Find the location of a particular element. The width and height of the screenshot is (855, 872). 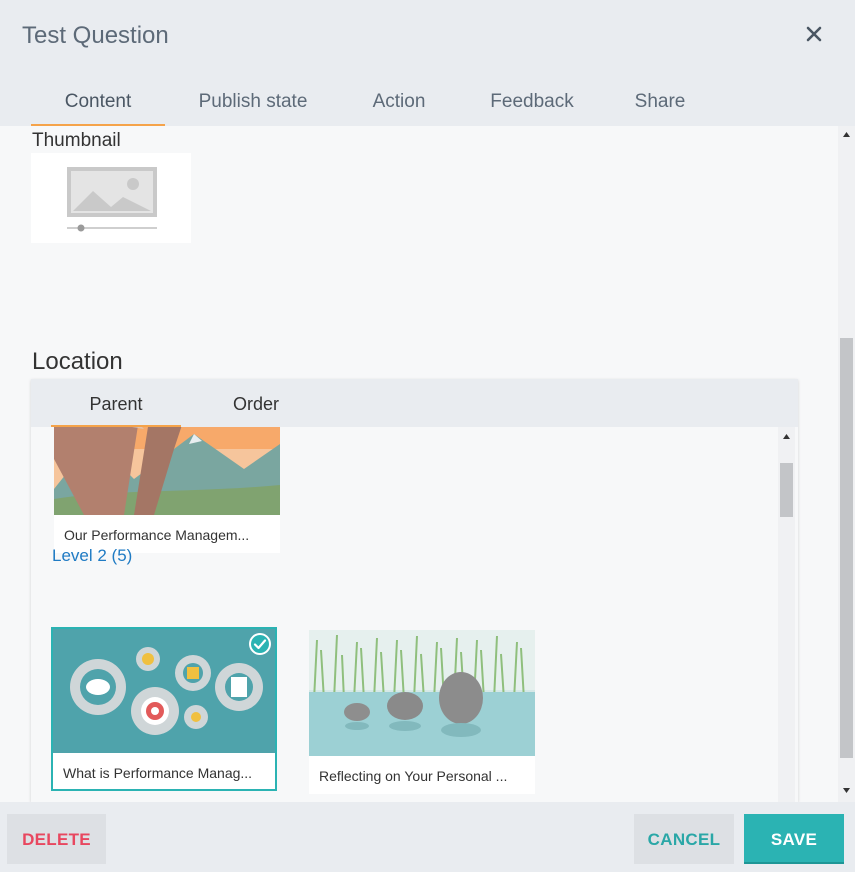

tab-publish-state: Publish state is located at coordinates (253, 103).